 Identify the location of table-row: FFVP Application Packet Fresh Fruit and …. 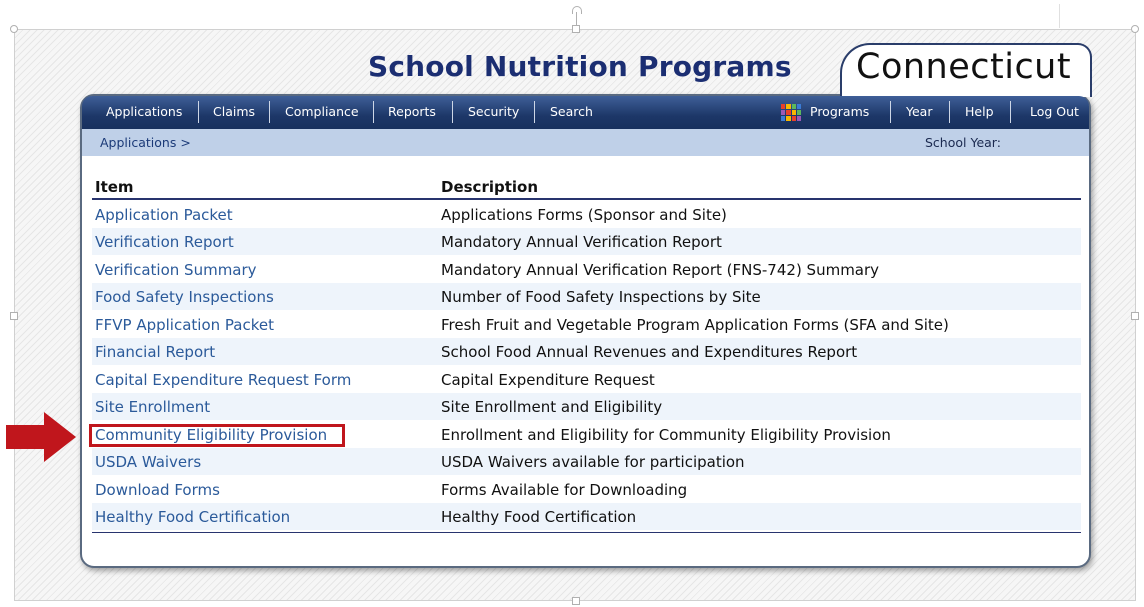
(586, 324).